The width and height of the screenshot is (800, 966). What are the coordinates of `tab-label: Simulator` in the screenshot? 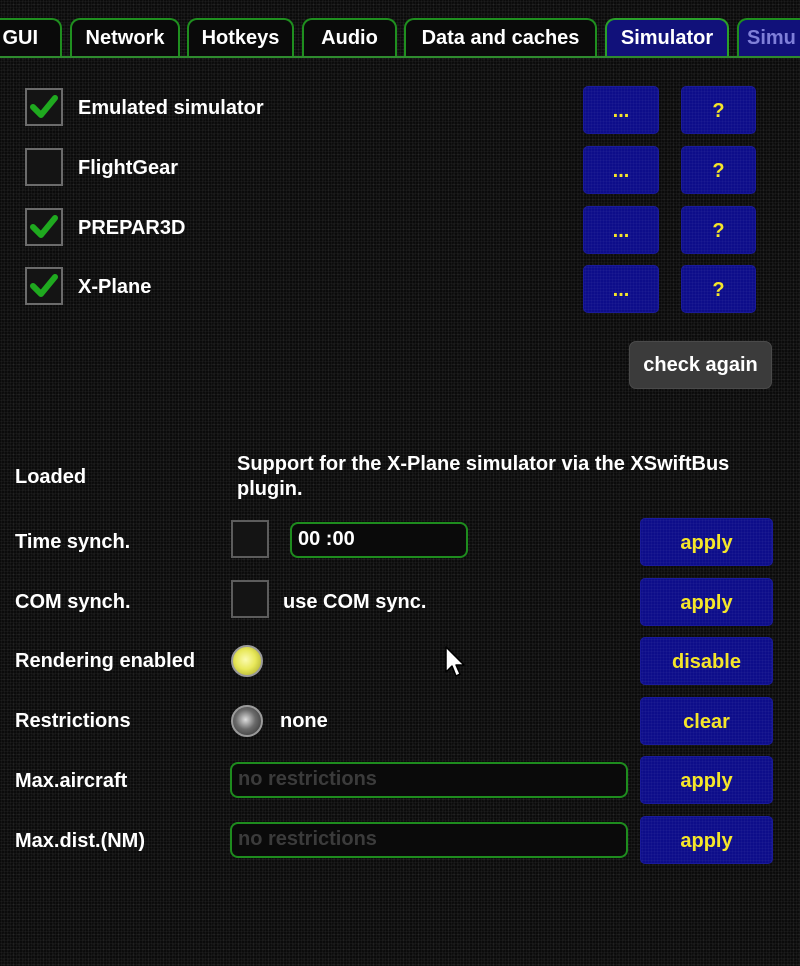 It's located at (667, 38).